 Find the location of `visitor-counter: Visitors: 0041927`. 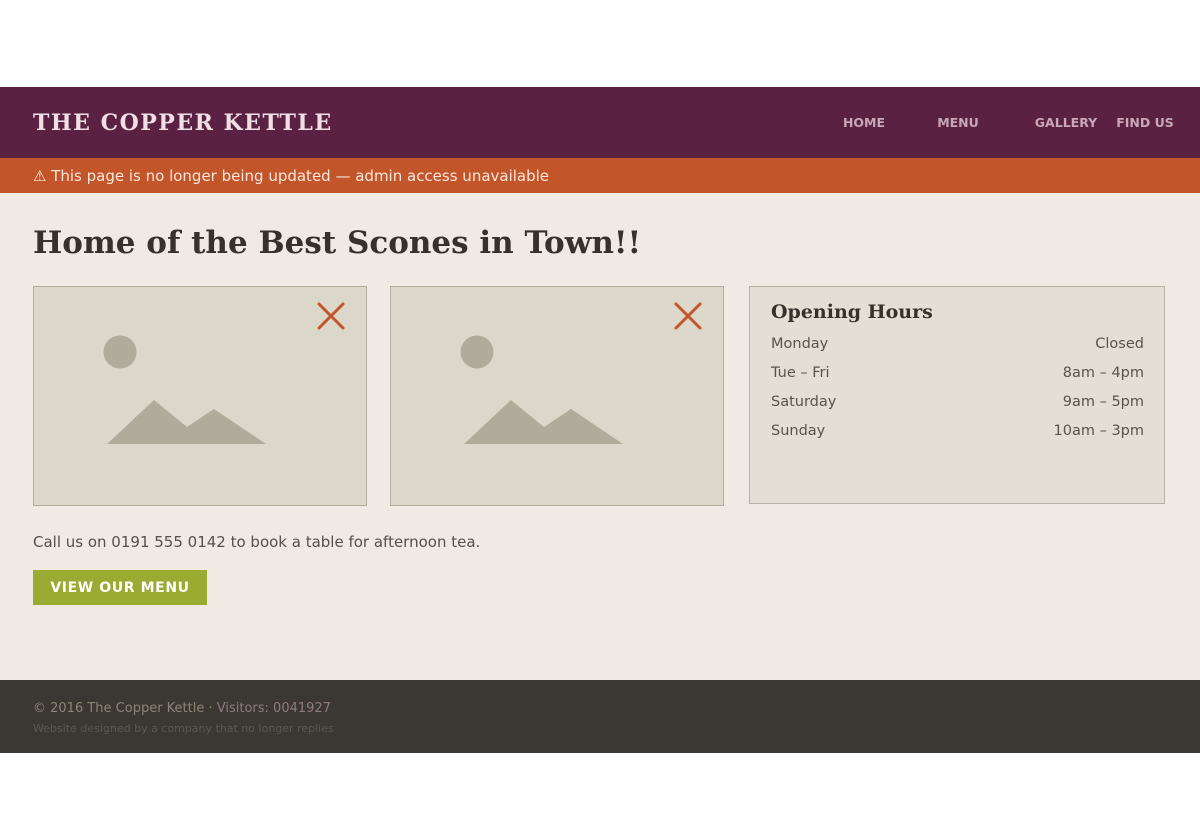

visitor-counter: Visitors: 0041927 is located at coordinates (273, 708).